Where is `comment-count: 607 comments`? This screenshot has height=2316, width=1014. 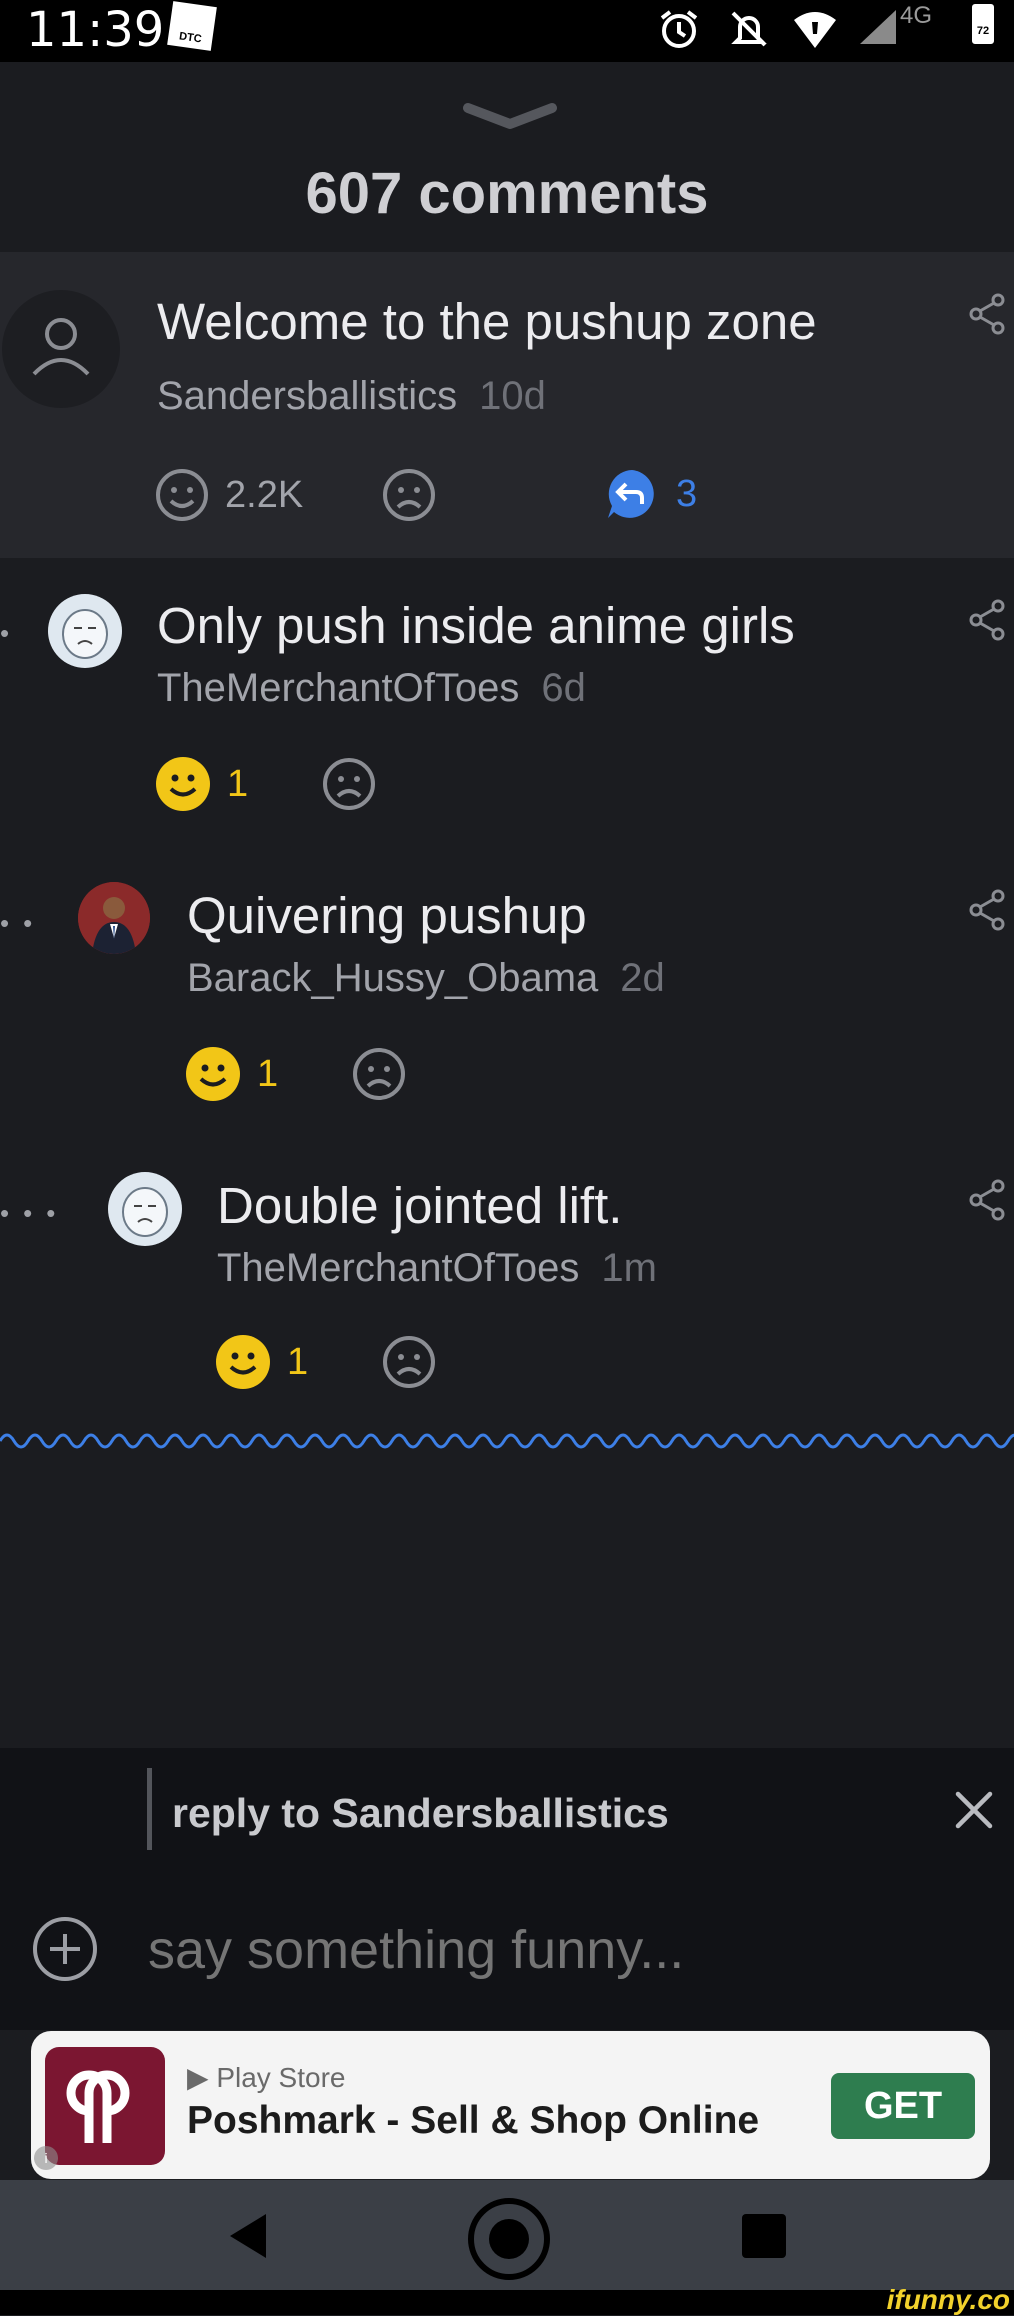 comment-count: 607 comments is located at coordinates (507, 193).